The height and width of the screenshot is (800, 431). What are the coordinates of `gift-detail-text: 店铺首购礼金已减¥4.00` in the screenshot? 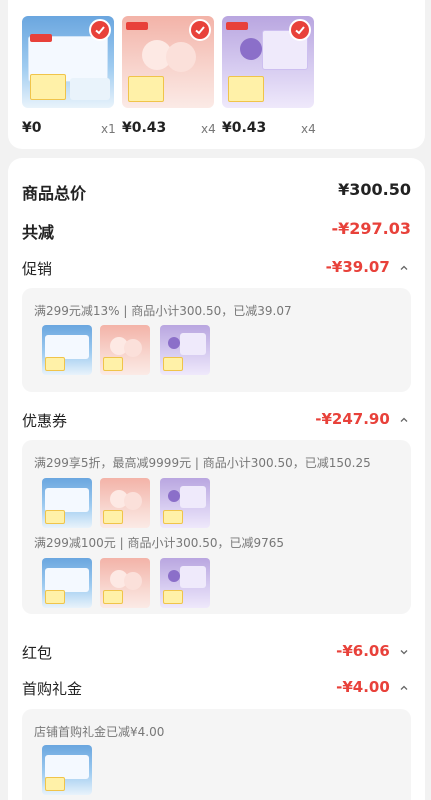 It's located at (99, 732).